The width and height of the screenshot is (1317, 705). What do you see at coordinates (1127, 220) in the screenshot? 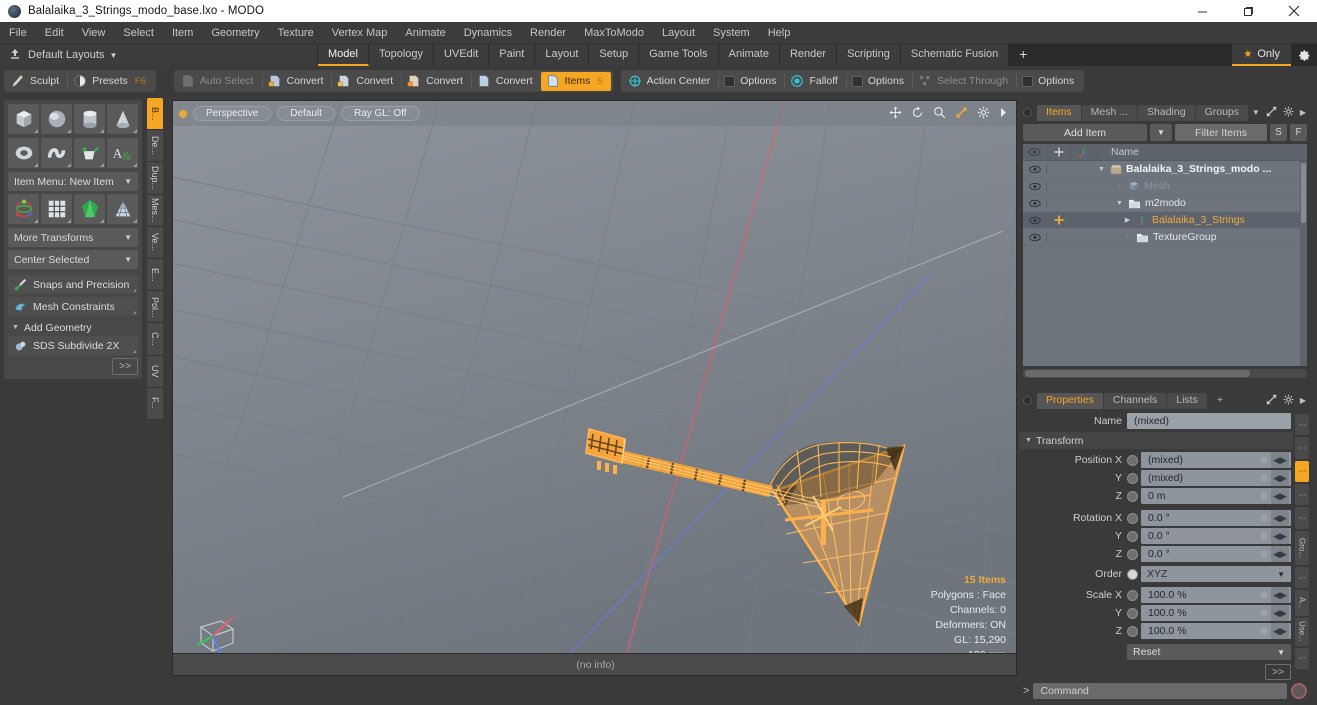
I see `twisty-right-icon: ▶` at bounding box center [1127, 220].